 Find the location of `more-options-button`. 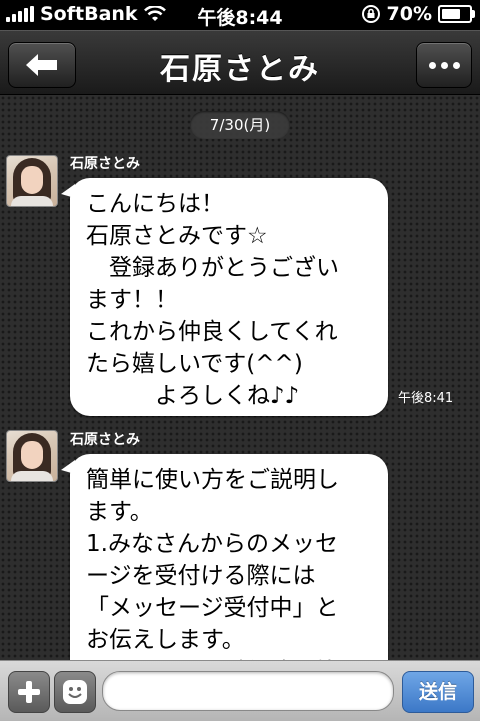

more-options-button is located at coordinates (444, 65).